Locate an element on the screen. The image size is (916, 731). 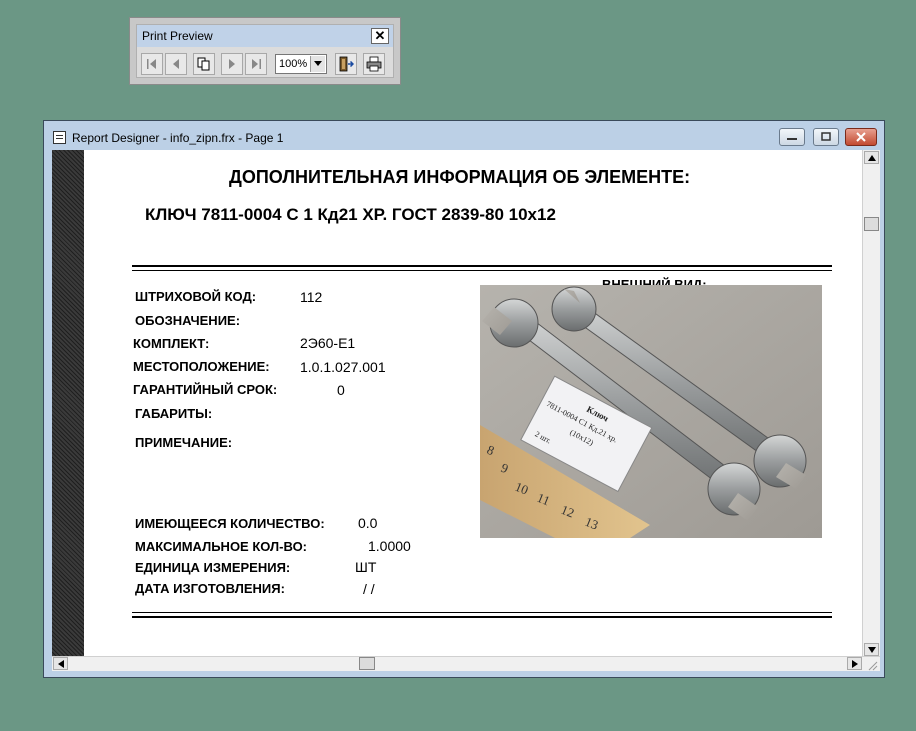
next-page-icon is located at coordinates (232, 64).